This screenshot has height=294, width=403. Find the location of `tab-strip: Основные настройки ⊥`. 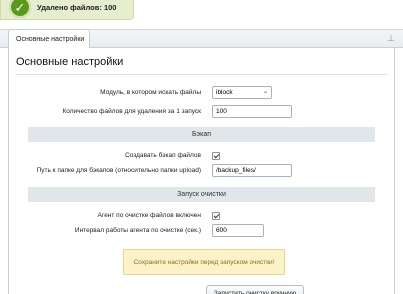

tab-strip: Основные настройки ⊥ is located at coordinates (201, 39).